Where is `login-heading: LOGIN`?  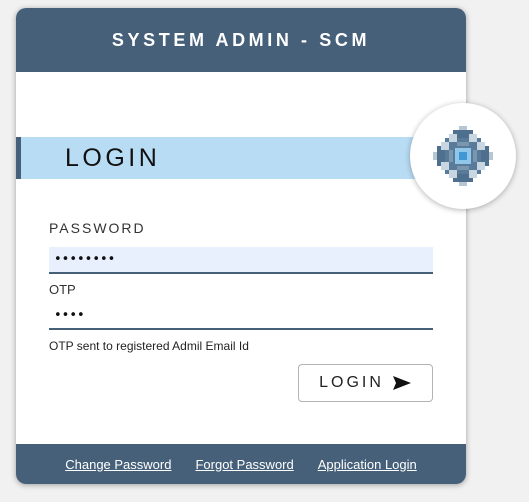 login-heading: LOGIN is located at coordinates (113, 158).